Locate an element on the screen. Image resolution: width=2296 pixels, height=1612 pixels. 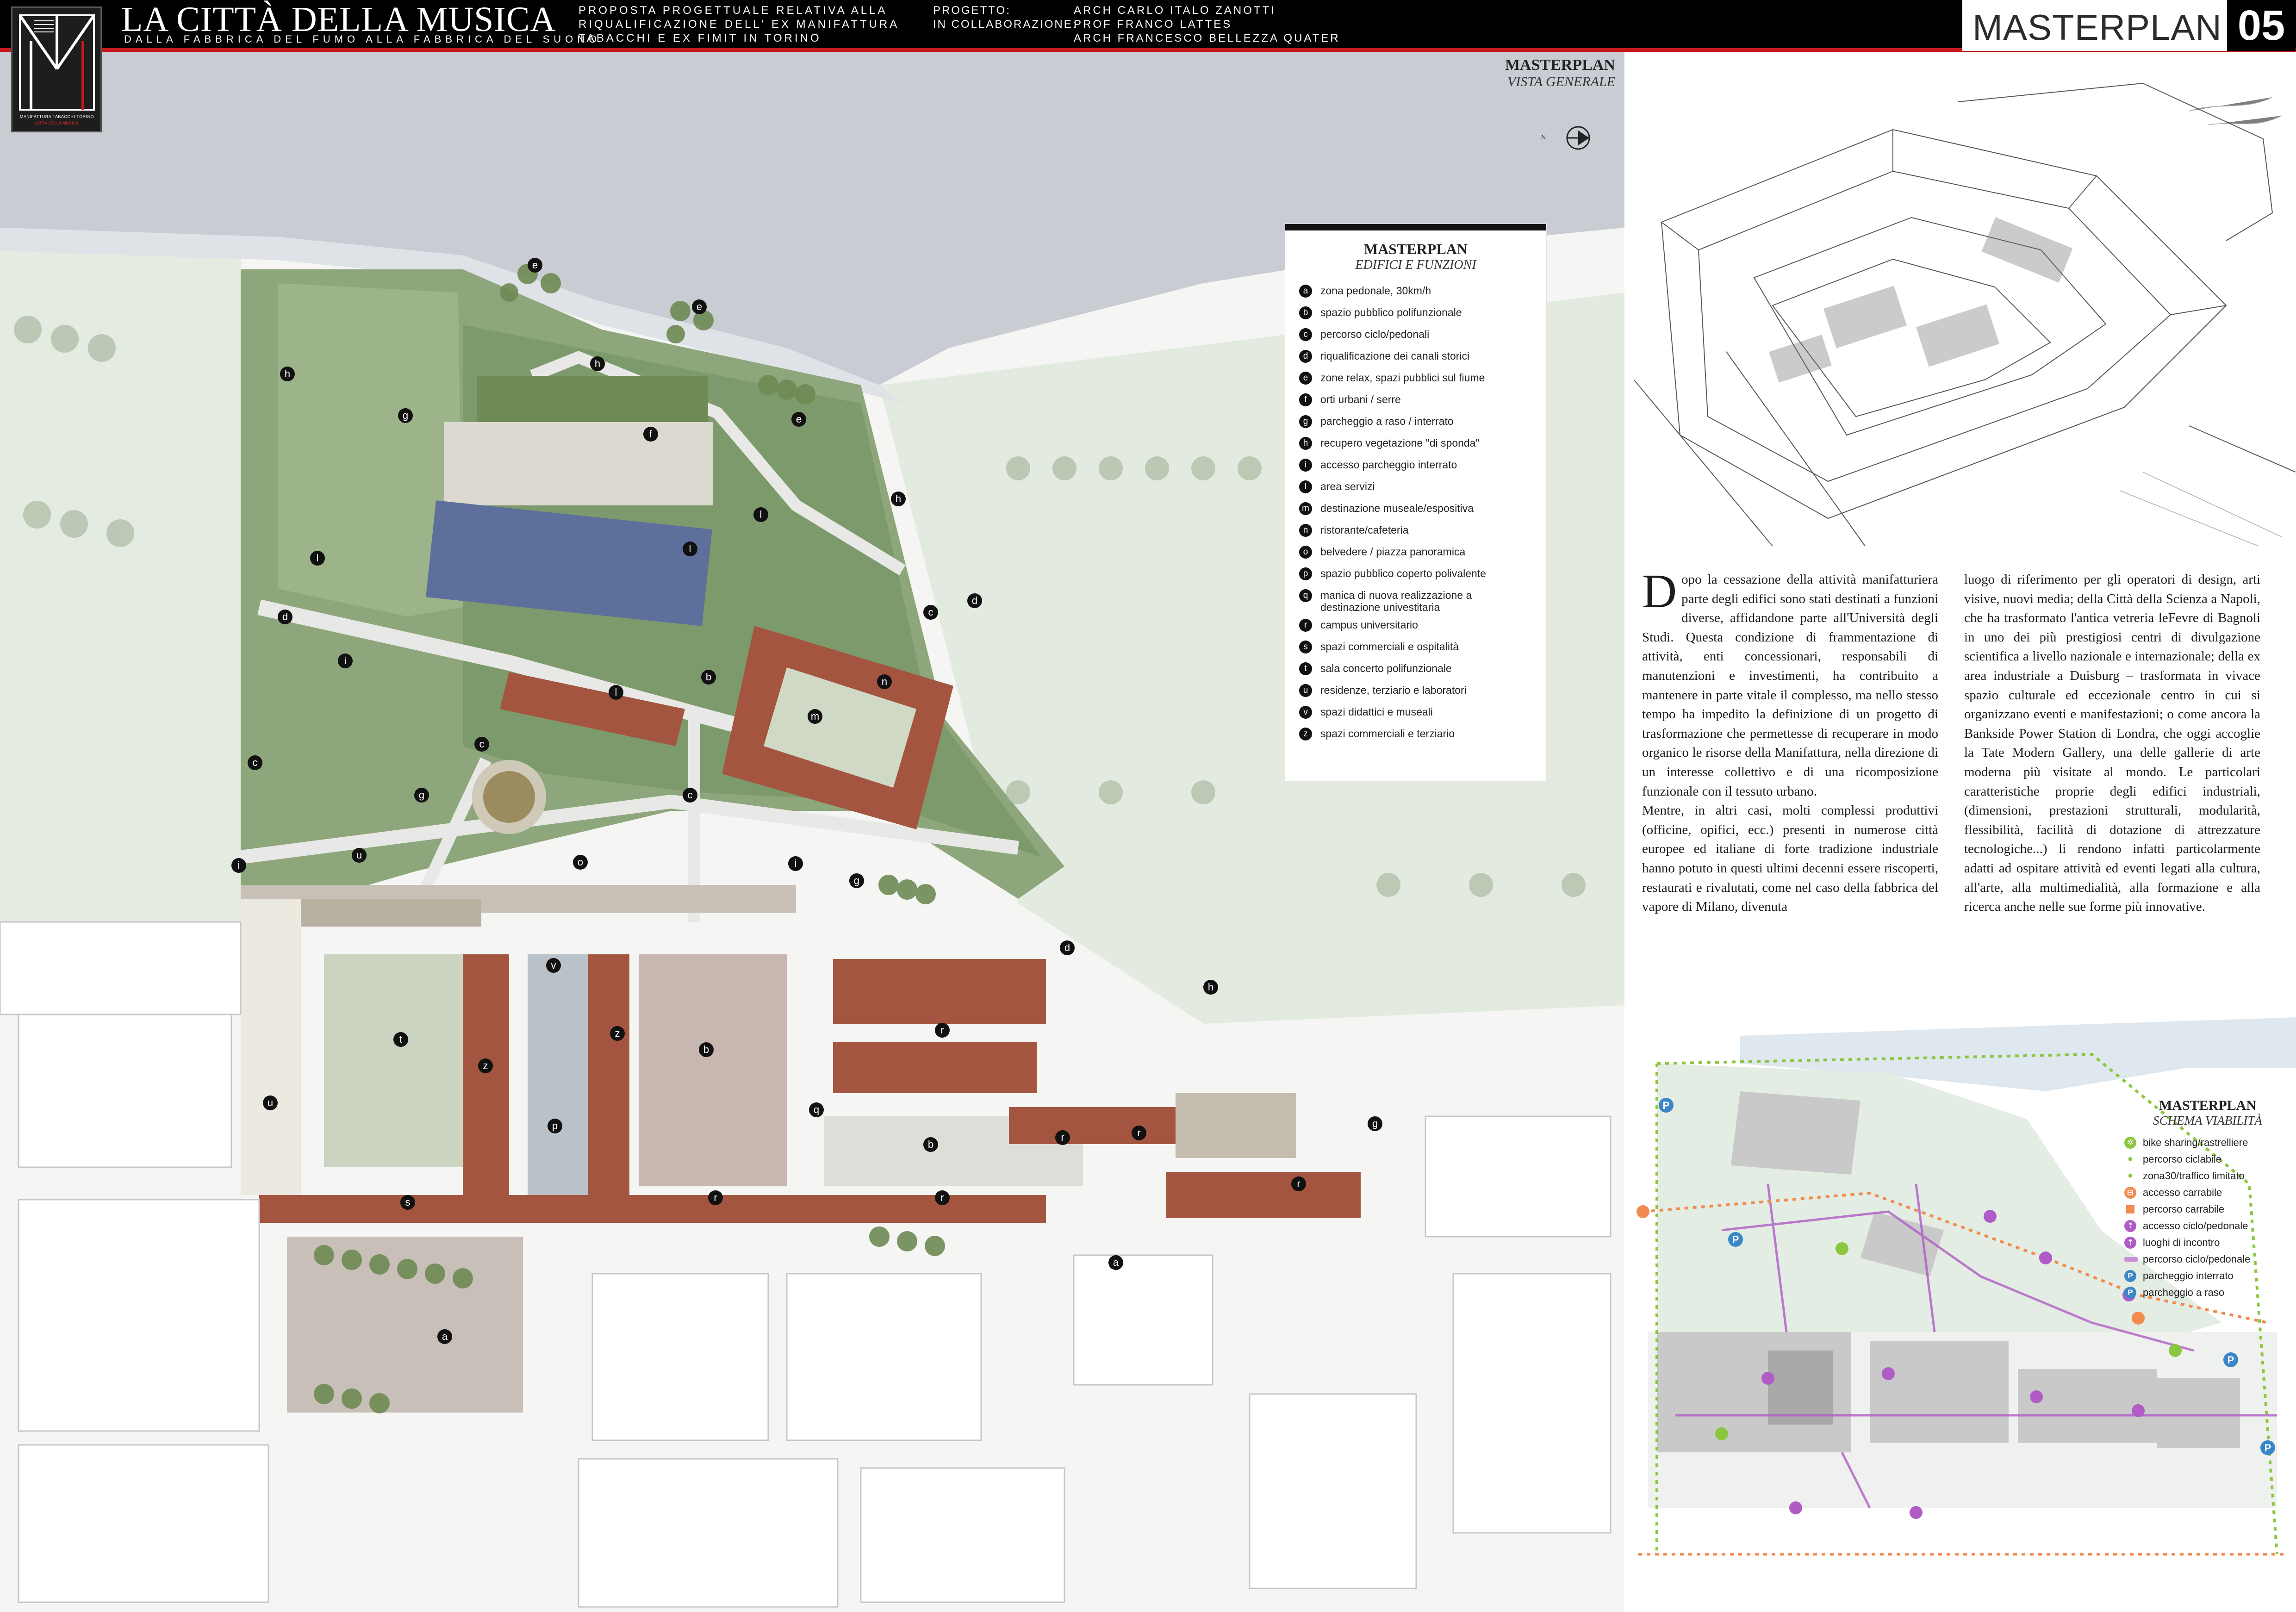
description-line: PROPOSTA PROGETTUALE RELATIVA ALLA is located at coordinates (733, 10).